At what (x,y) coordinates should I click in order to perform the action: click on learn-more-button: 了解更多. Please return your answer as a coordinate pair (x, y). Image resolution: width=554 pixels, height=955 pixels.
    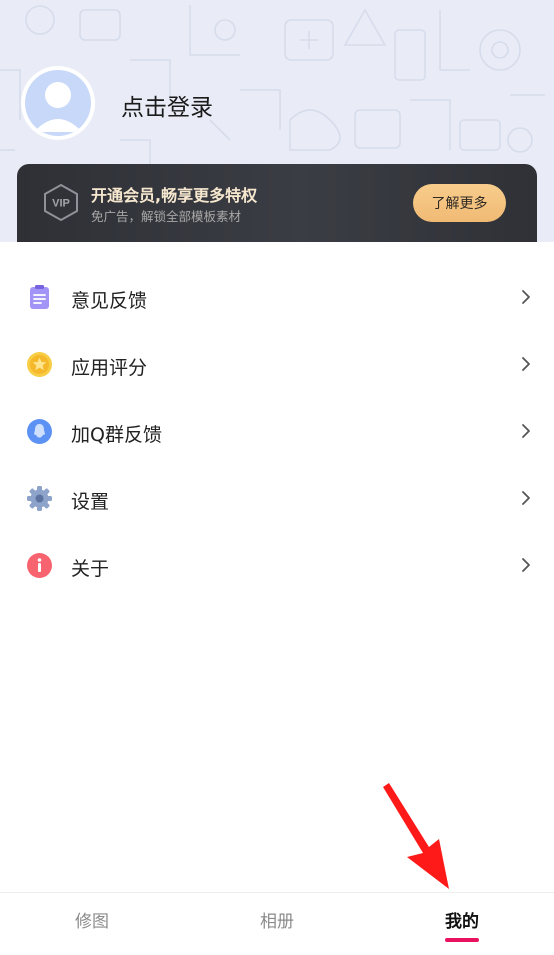
    Looking at the image, I should click on (459, 203).